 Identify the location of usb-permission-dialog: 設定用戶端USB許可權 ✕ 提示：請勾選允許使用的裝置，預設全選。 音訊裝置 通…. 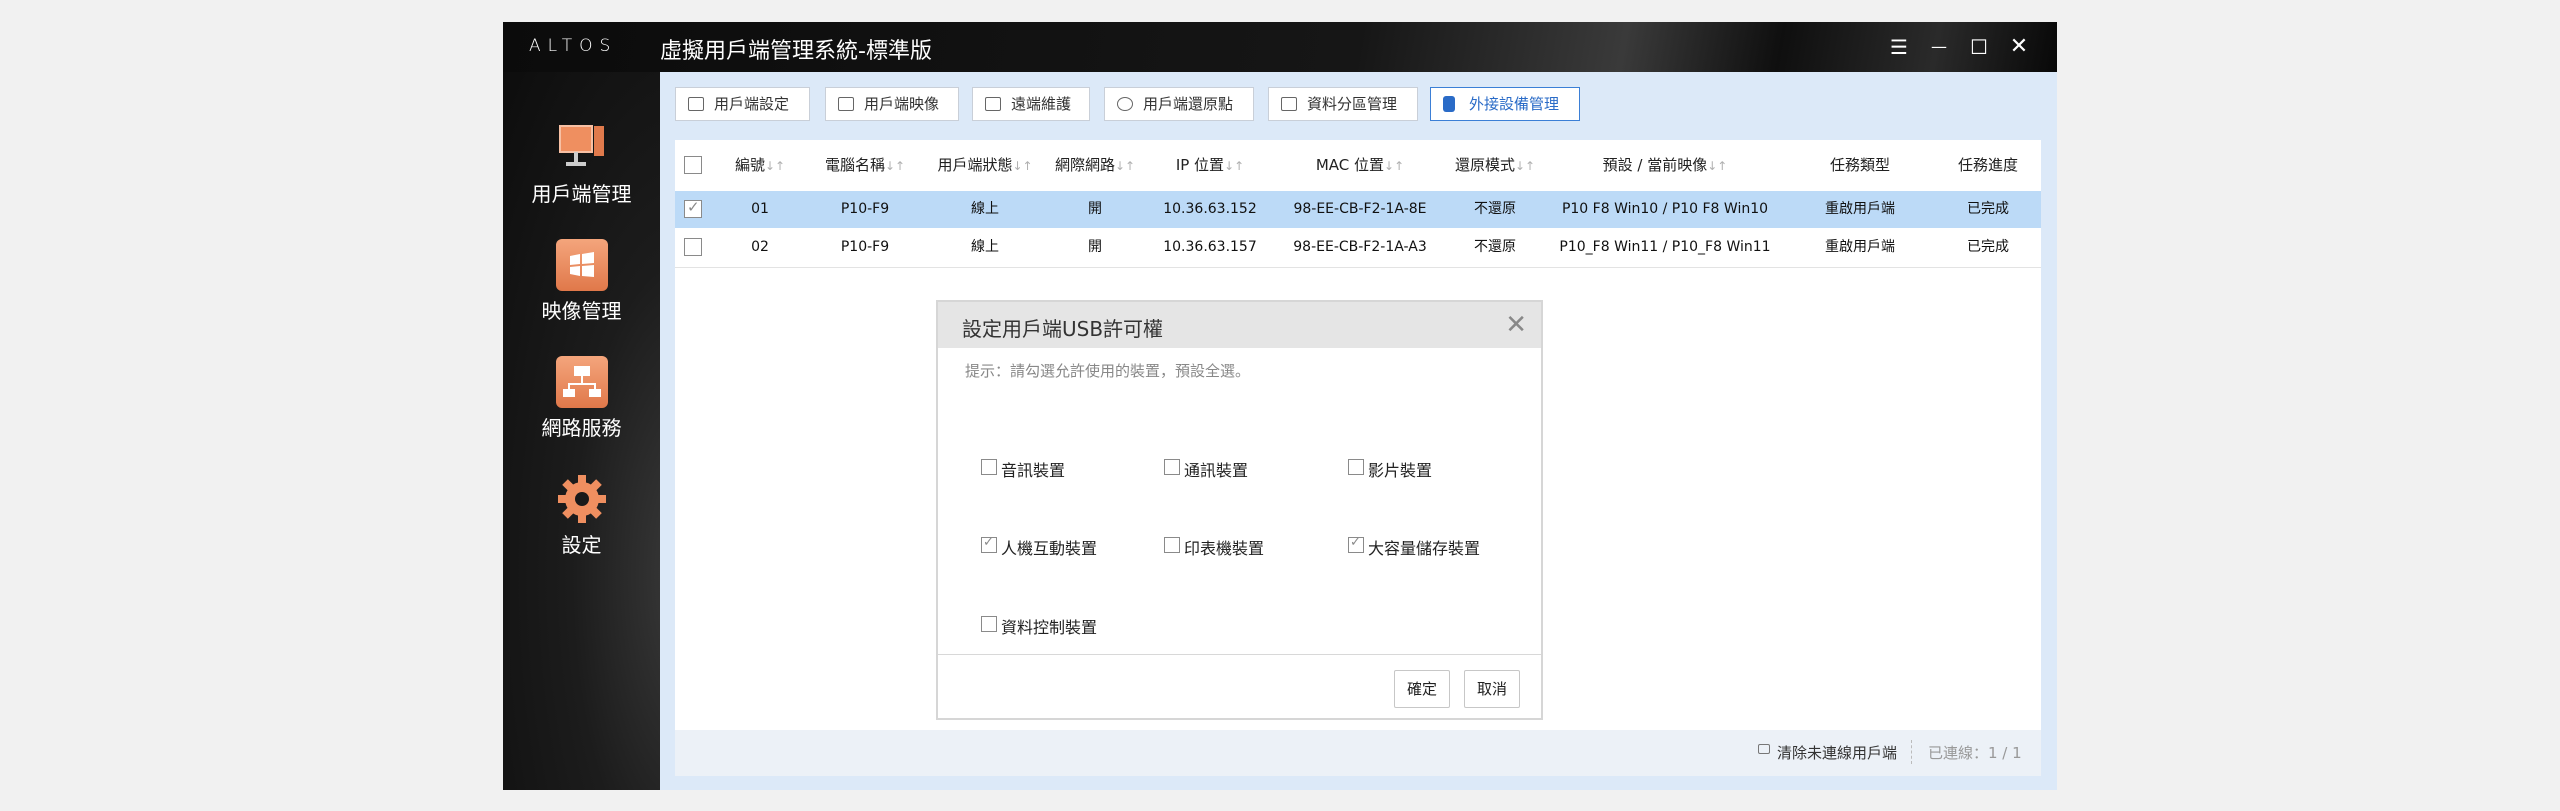
(1239, 510).